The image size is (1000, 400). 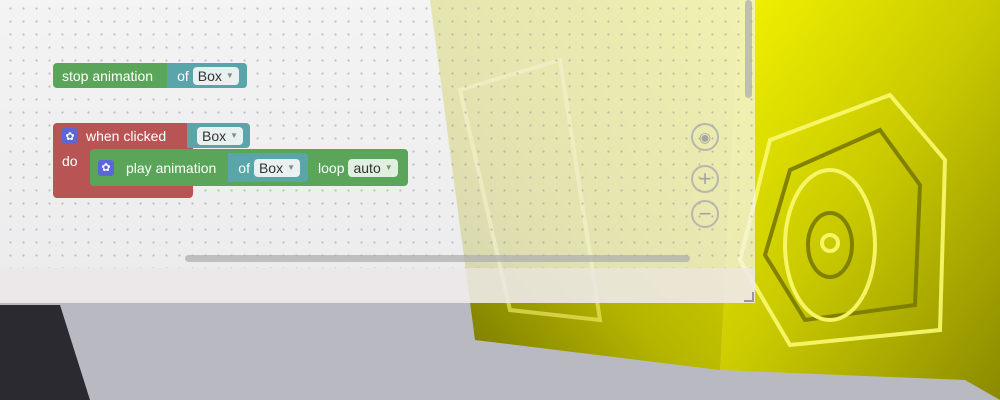 I want to click on play-animation-label: play animation, so click(x=171, y=167).